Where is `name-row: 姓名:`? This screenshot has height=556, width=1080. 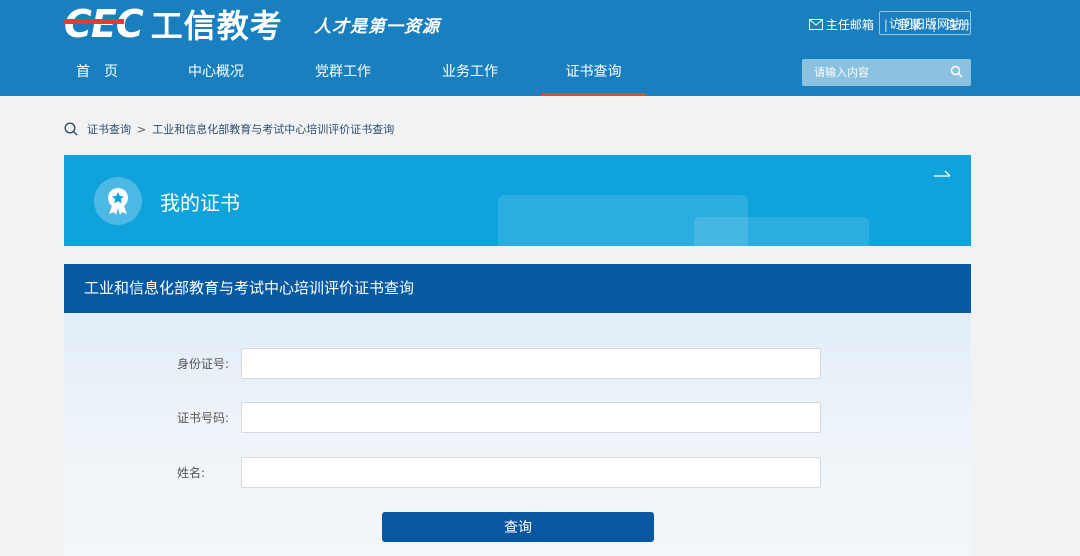 name-row: 姓名: is located at coordinates (499, 472).